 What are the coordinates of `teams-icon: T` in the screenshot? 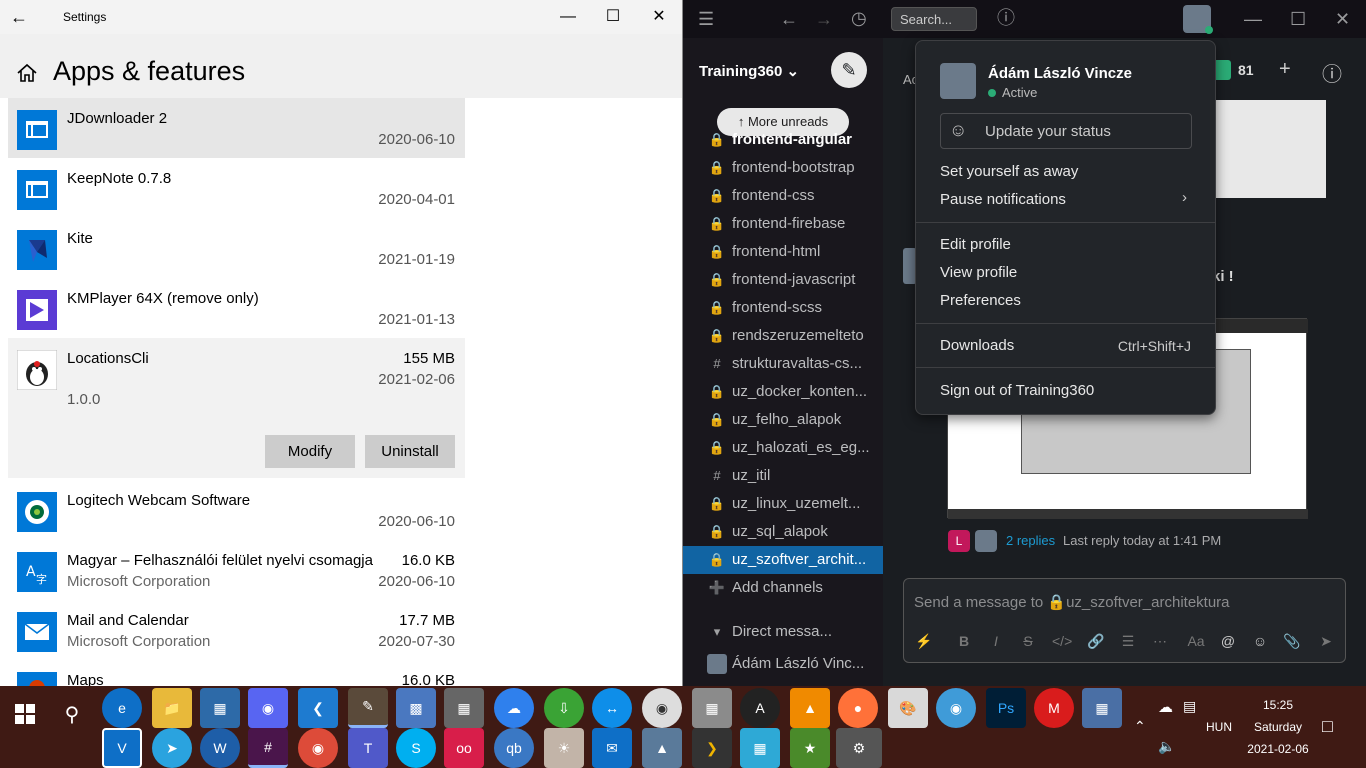 It's located at (368, 748).